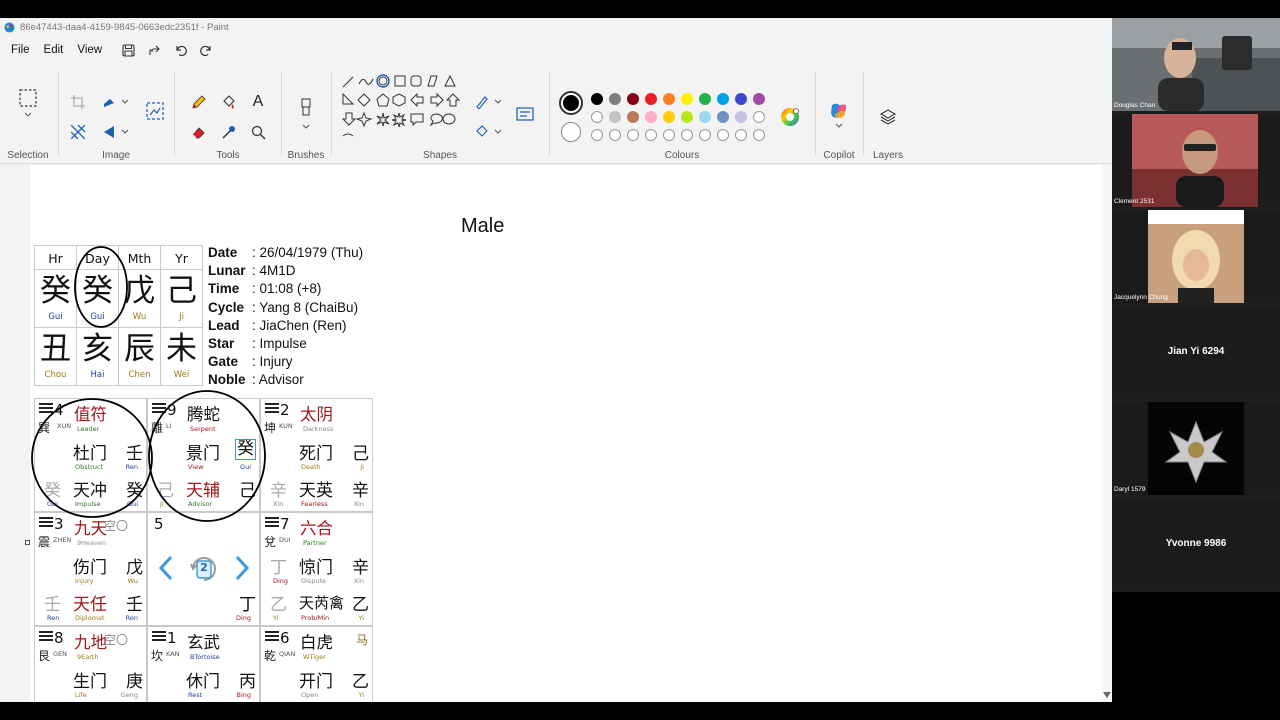 The height and width of the screenshot is (720, 1280). Describe the element at coordinates (78, 102) in the screenshot. I see `crop-button` at that location.